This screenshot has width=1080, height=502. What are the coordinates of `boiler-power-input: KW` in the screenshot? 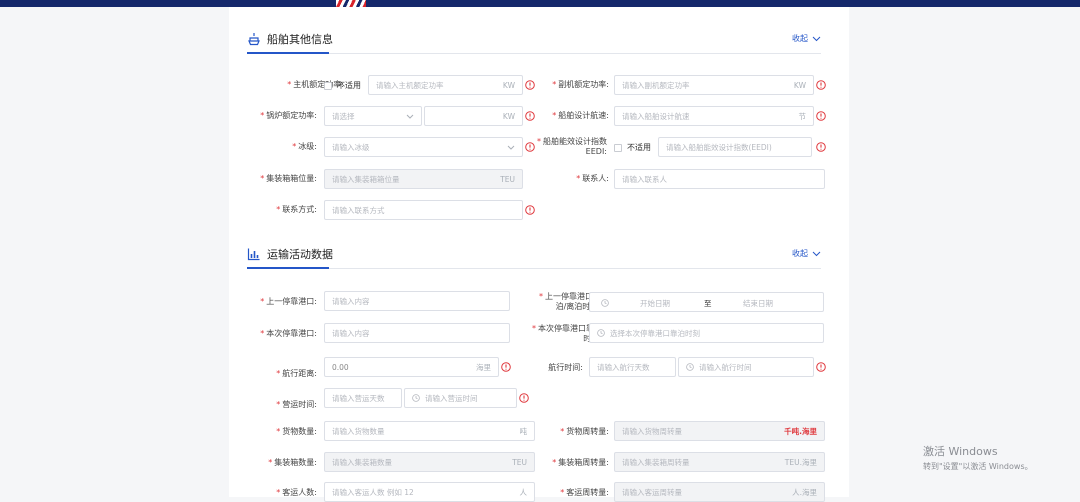 It's located at (473, 116).